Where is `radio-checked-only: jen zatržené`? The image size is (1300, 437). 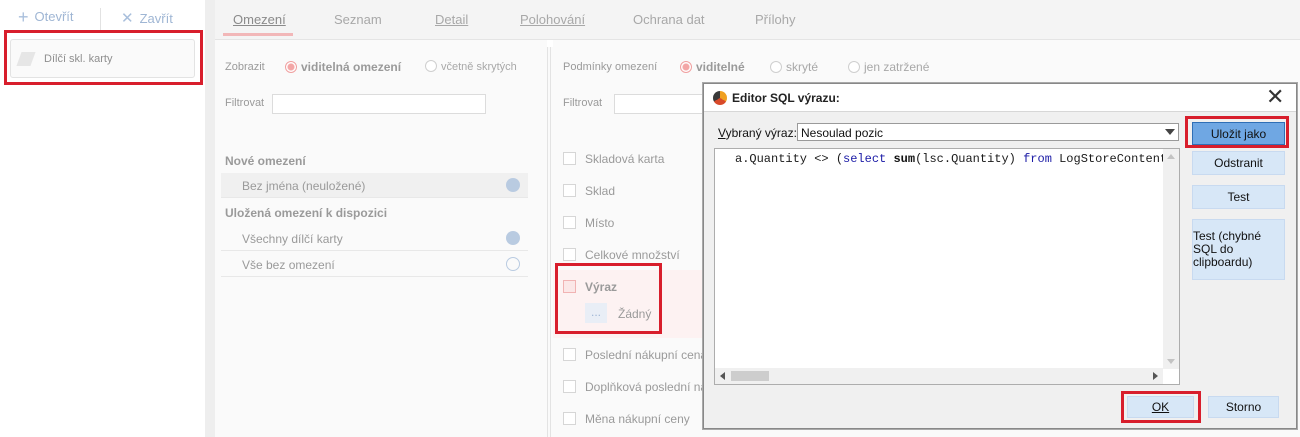 radio-checked-only: jen zatržené is located at coordinates (888, 67).